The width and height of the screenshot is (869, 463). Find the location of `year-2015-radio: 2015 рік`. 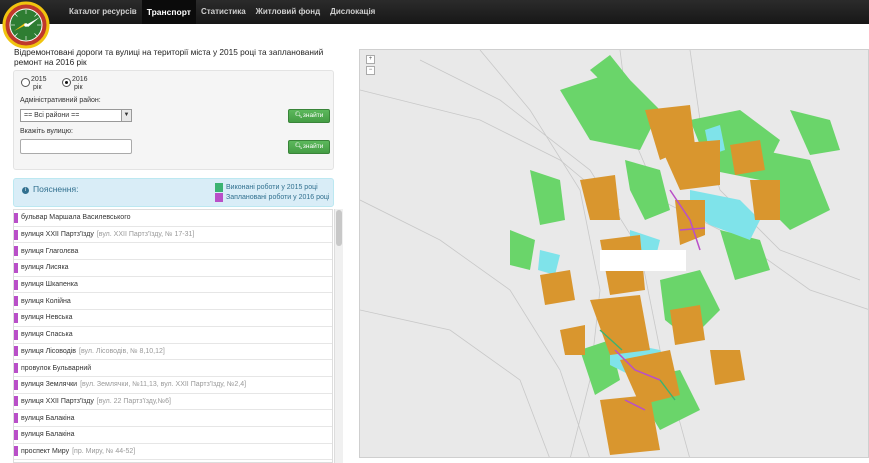

year-2015-radio: 2015 рік is located at coordinates (34, 84).